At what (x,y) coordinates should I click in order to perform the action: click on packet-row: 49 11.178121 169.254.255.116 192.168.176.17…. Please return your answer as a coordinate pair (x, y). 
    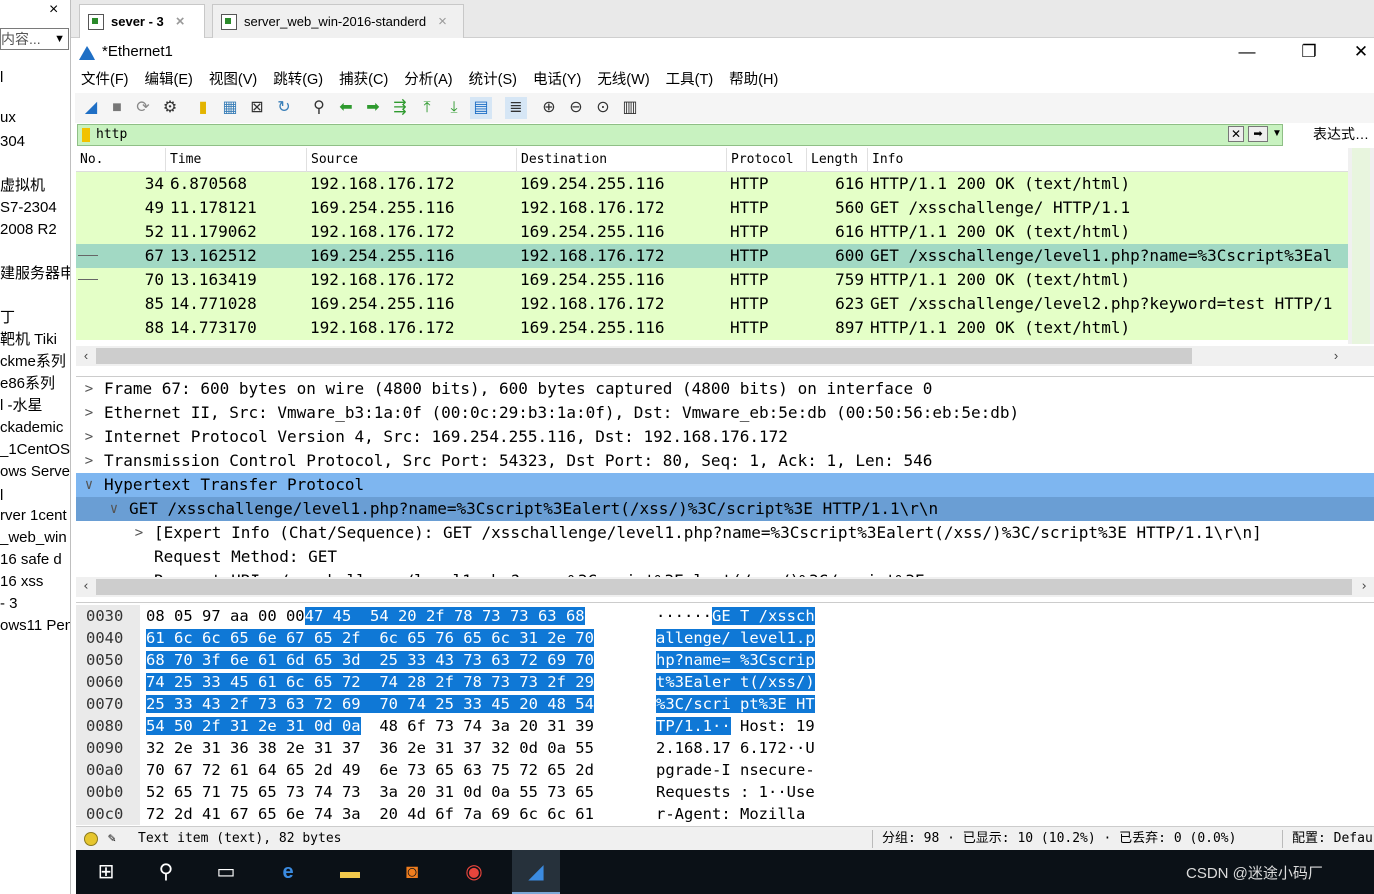
    Looking at the image, I should click on (712, 208).